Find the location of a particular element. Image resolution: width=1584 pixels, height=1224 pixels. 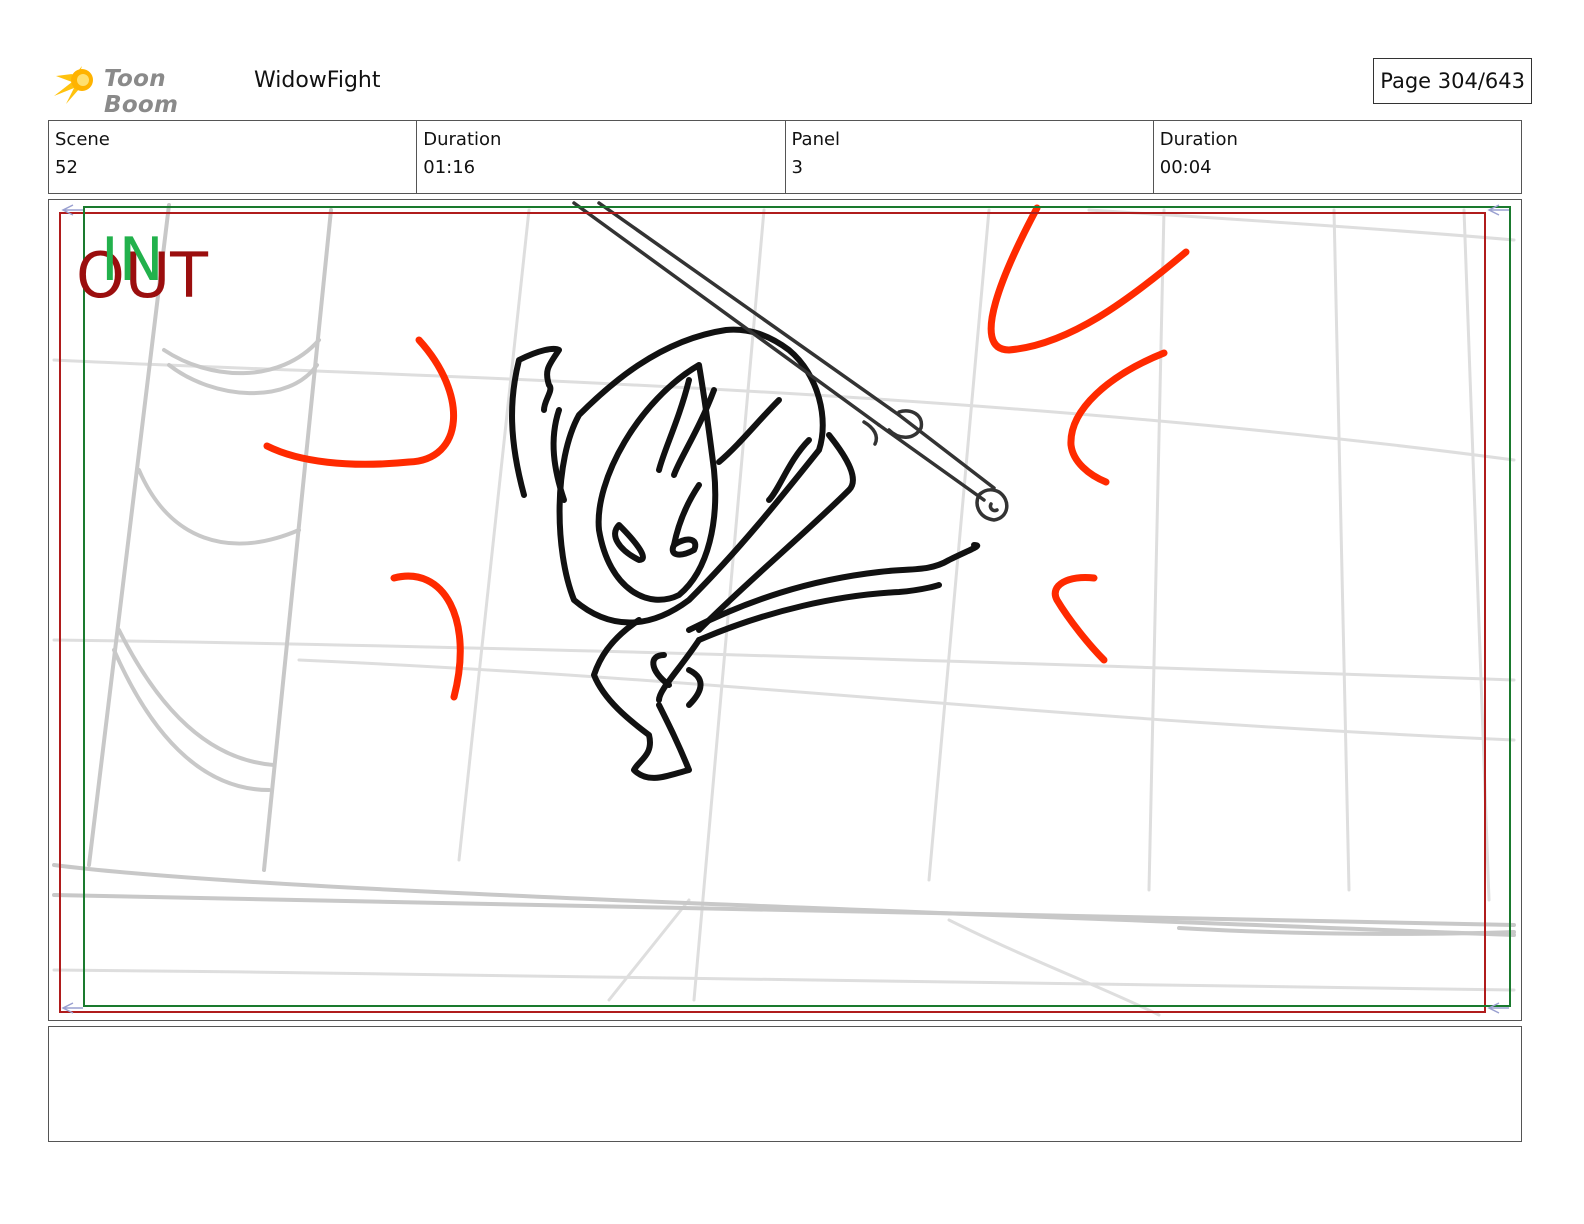

scene-duration-value: 01:16 is located at coordinates (449, 167).